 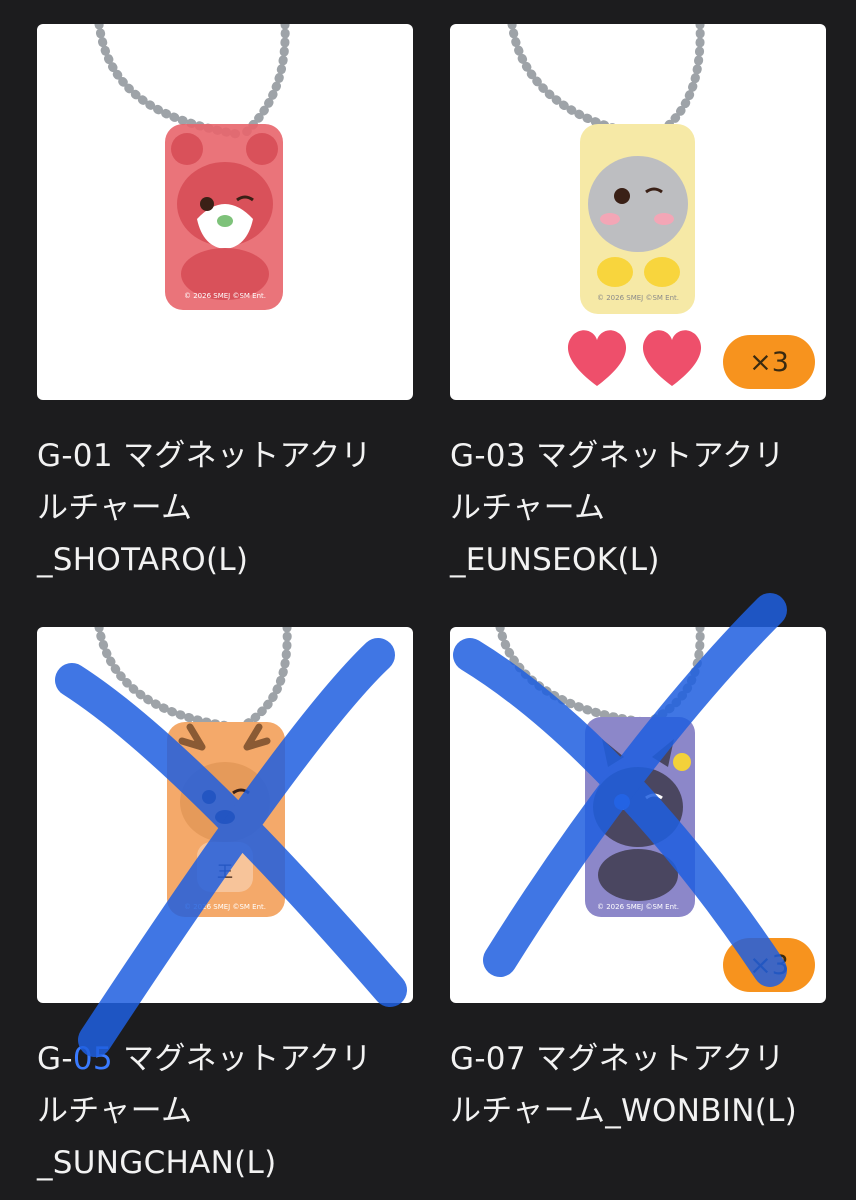 What do you see at coordinates (634, 358) in the screenshot?
I see `heart-stickers` at bounding box center [634, 358].